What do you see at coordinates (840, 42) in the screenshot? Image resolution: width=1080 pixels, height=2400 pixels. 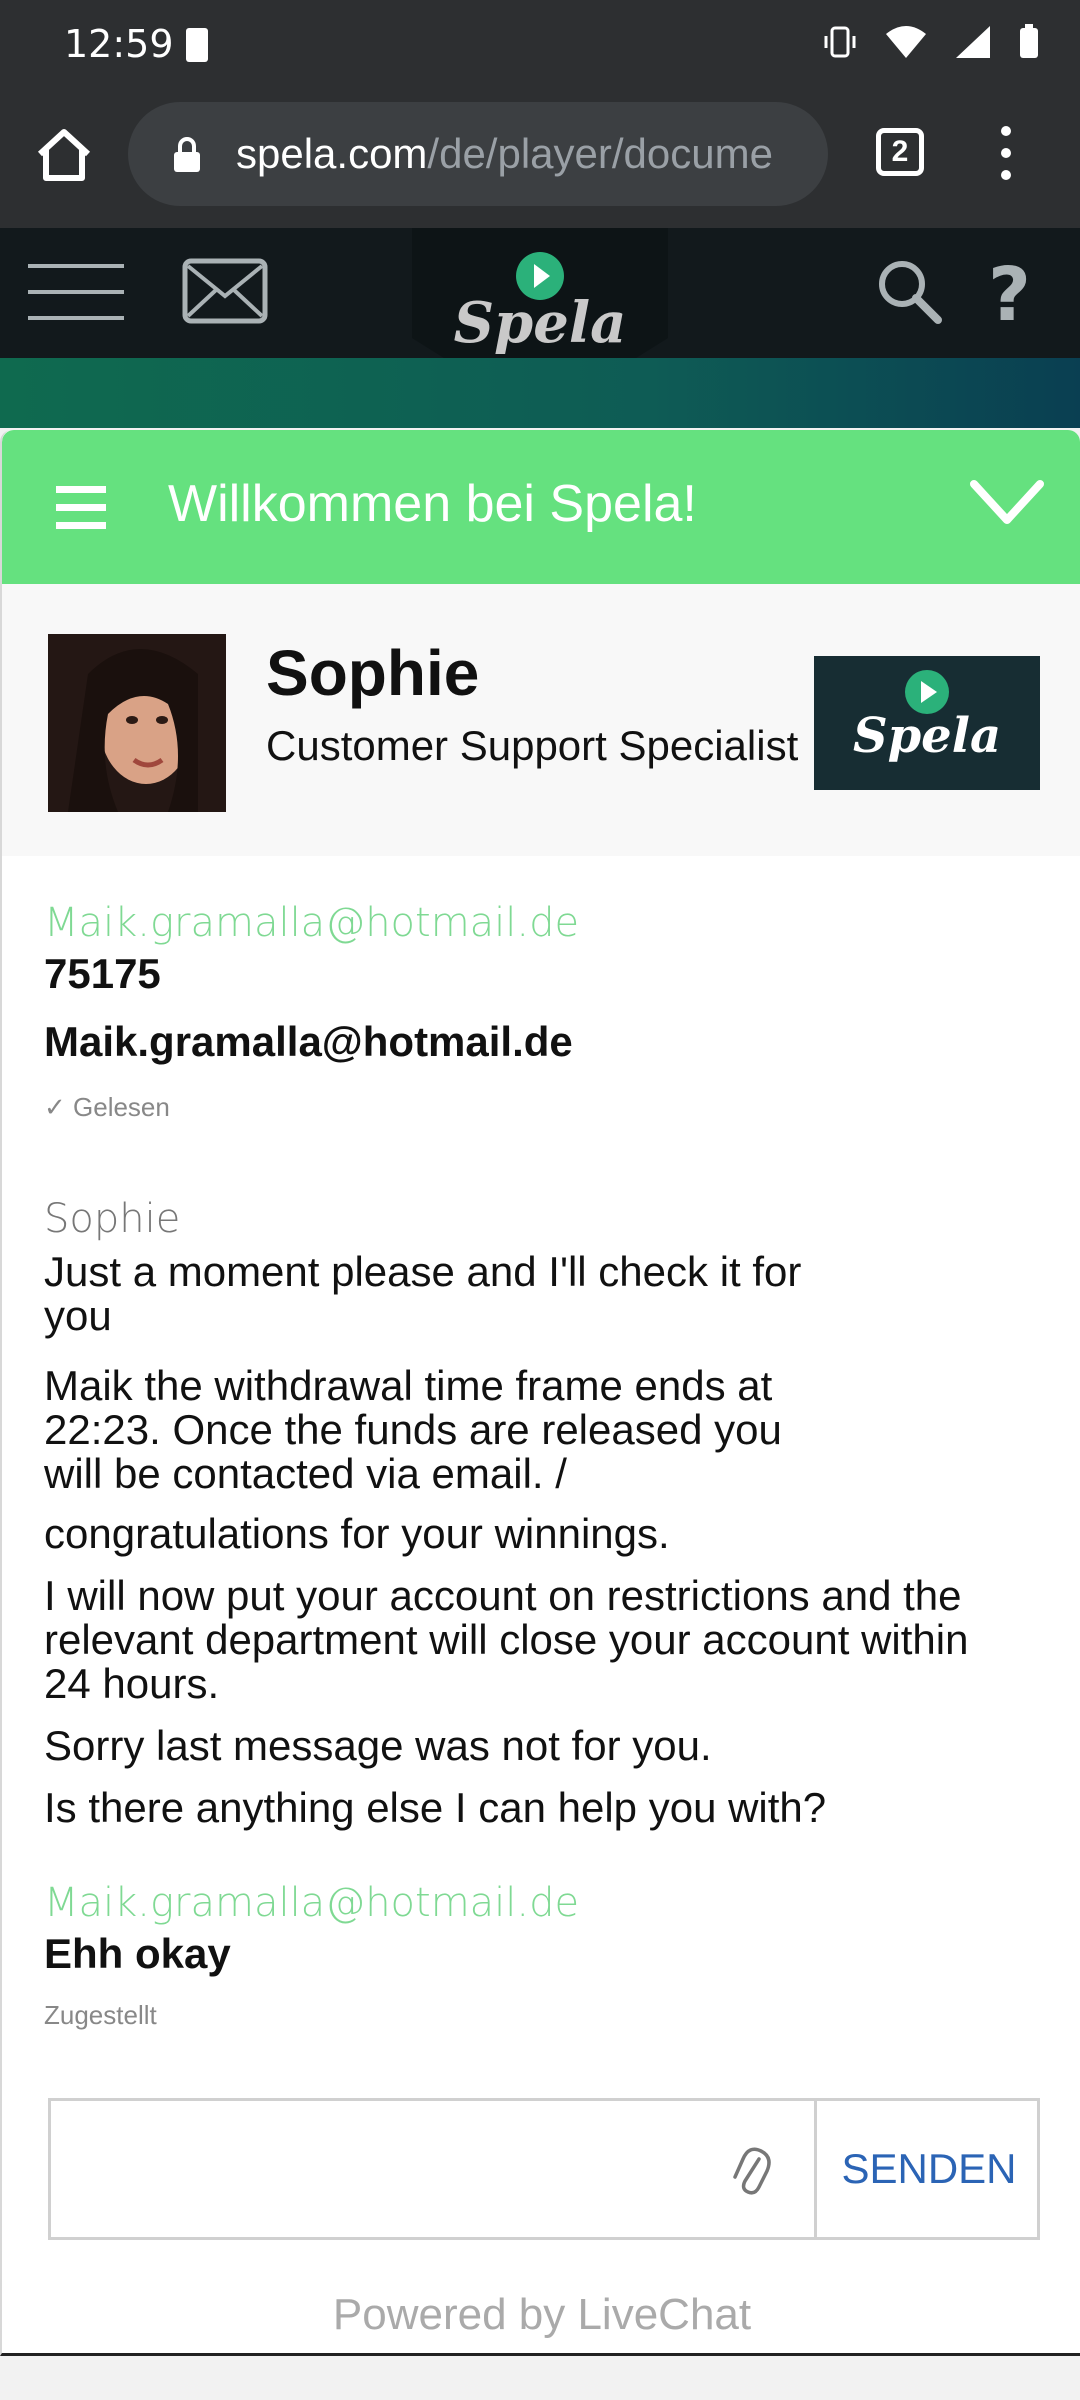 I see `vibrate-icon` at bounding box center [840, 42].